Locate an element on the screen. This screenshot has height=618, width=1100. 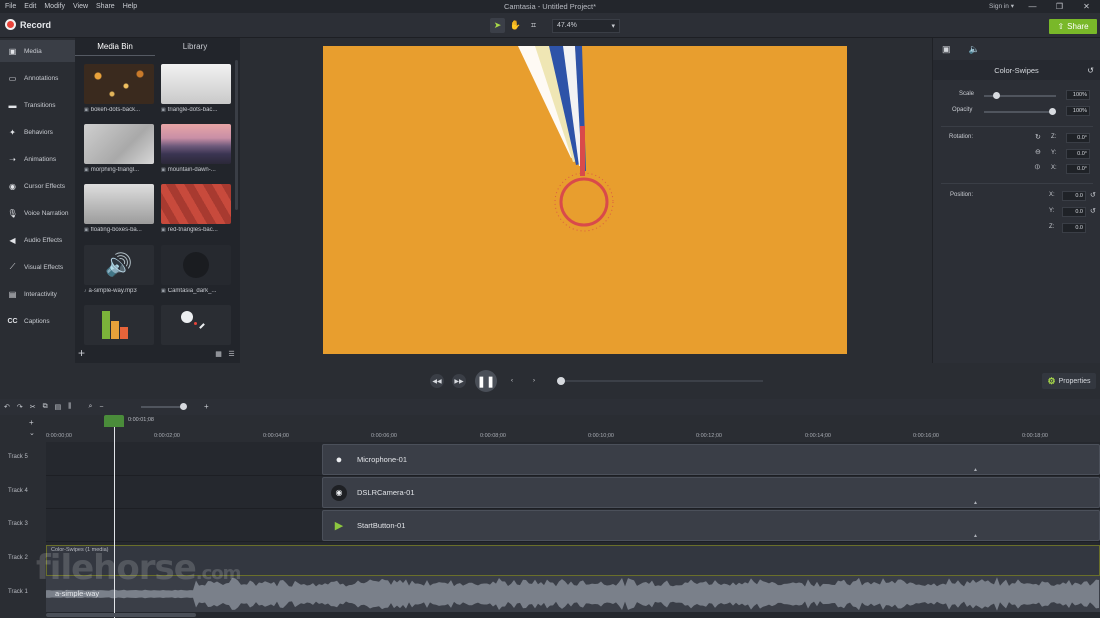
share-button: ⇧ Share is located at coordinates (1073, 26).